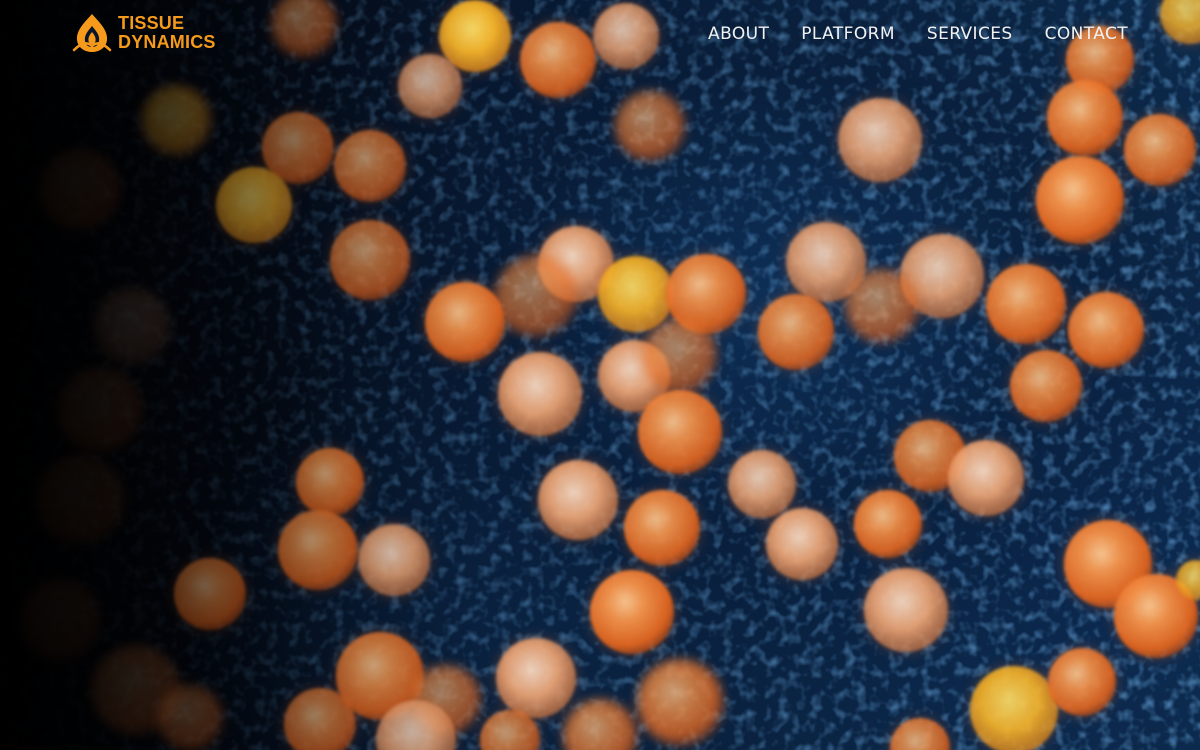 The width and height of the screenshot is (1200, 750). I want to click on brand-name-line1: TISSUE, so click(151, 23).